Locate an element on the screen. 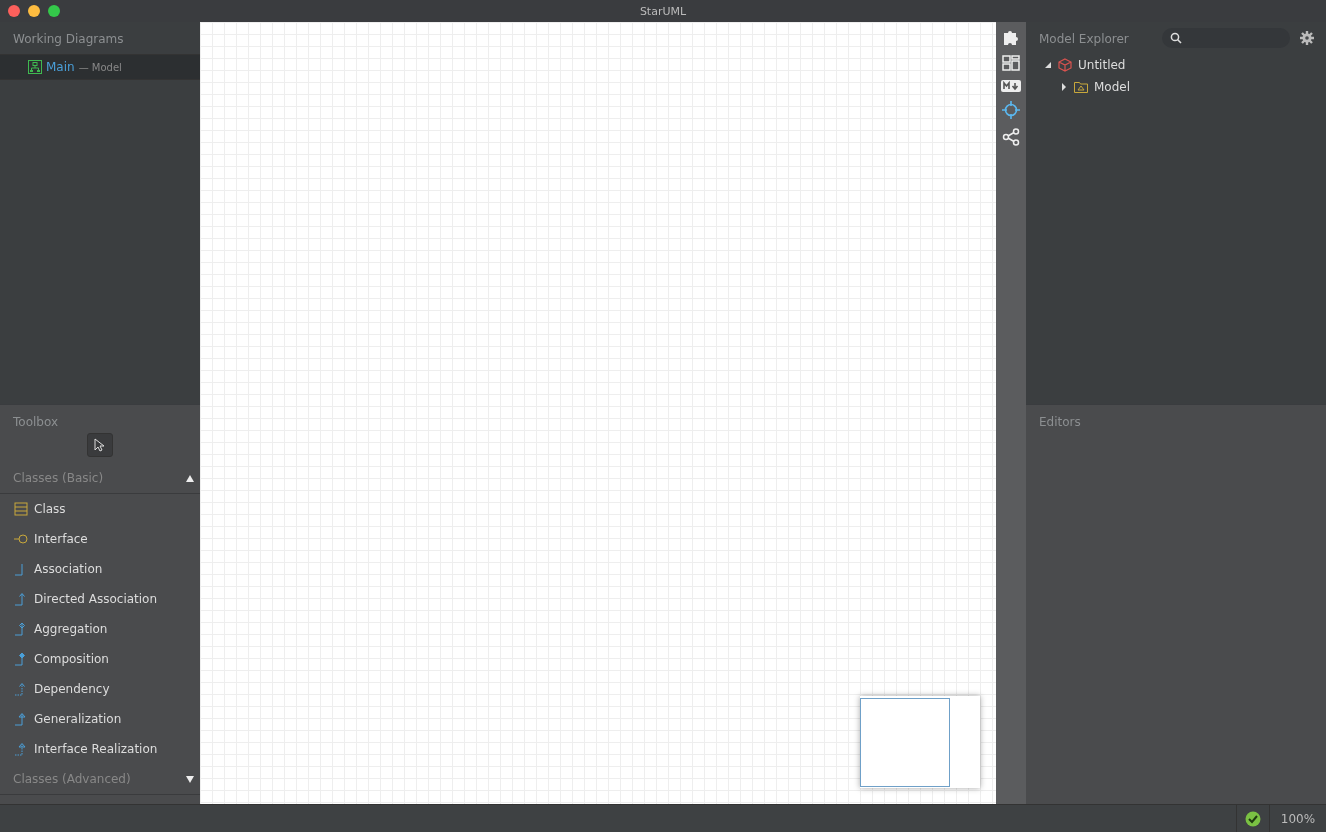 The height and width of the screenshot is (832, 1326). close-button is located at coordinates (14, 11).